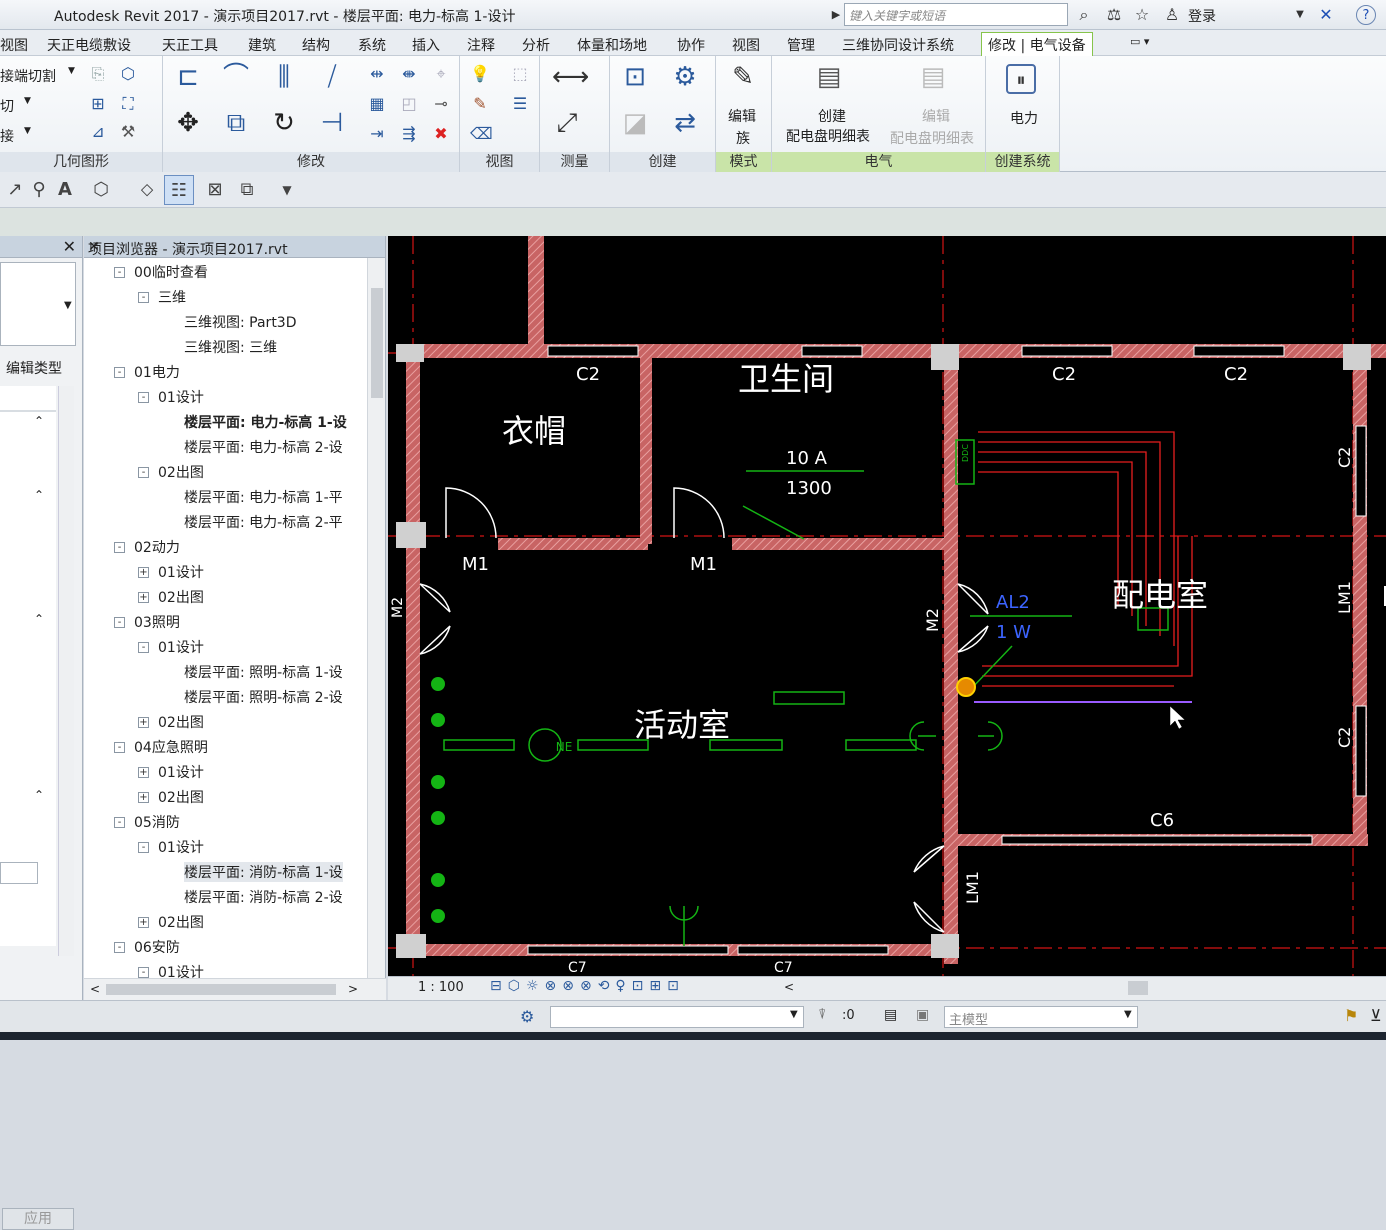 The height and width of the screenshot is (1230, 1386). I want to click on browser-tree-item: 楼层平面: 消防-标高 1-设, so click(263, 872).